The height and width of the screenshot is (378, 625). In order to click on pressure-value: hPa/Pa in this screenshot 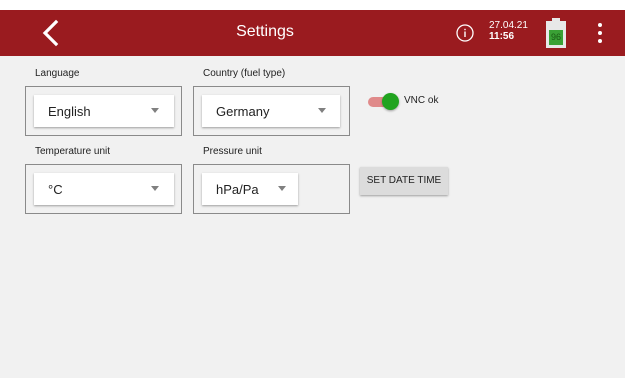, I will do `click(237, 189)`.